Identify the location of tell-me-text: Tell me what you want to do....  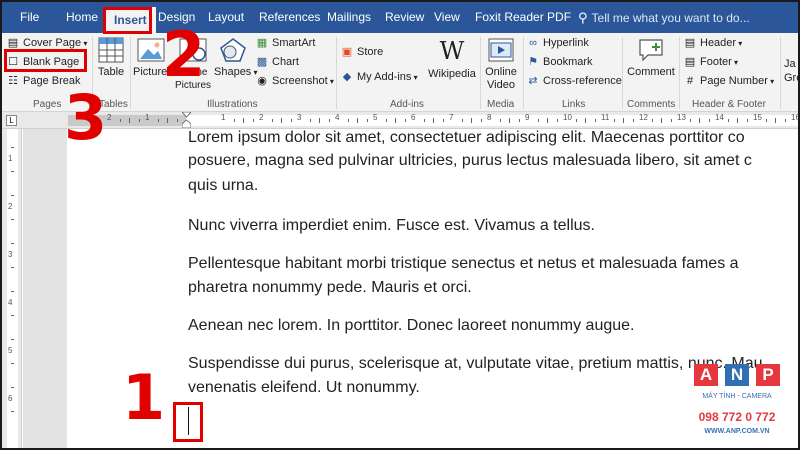
(670, 18).